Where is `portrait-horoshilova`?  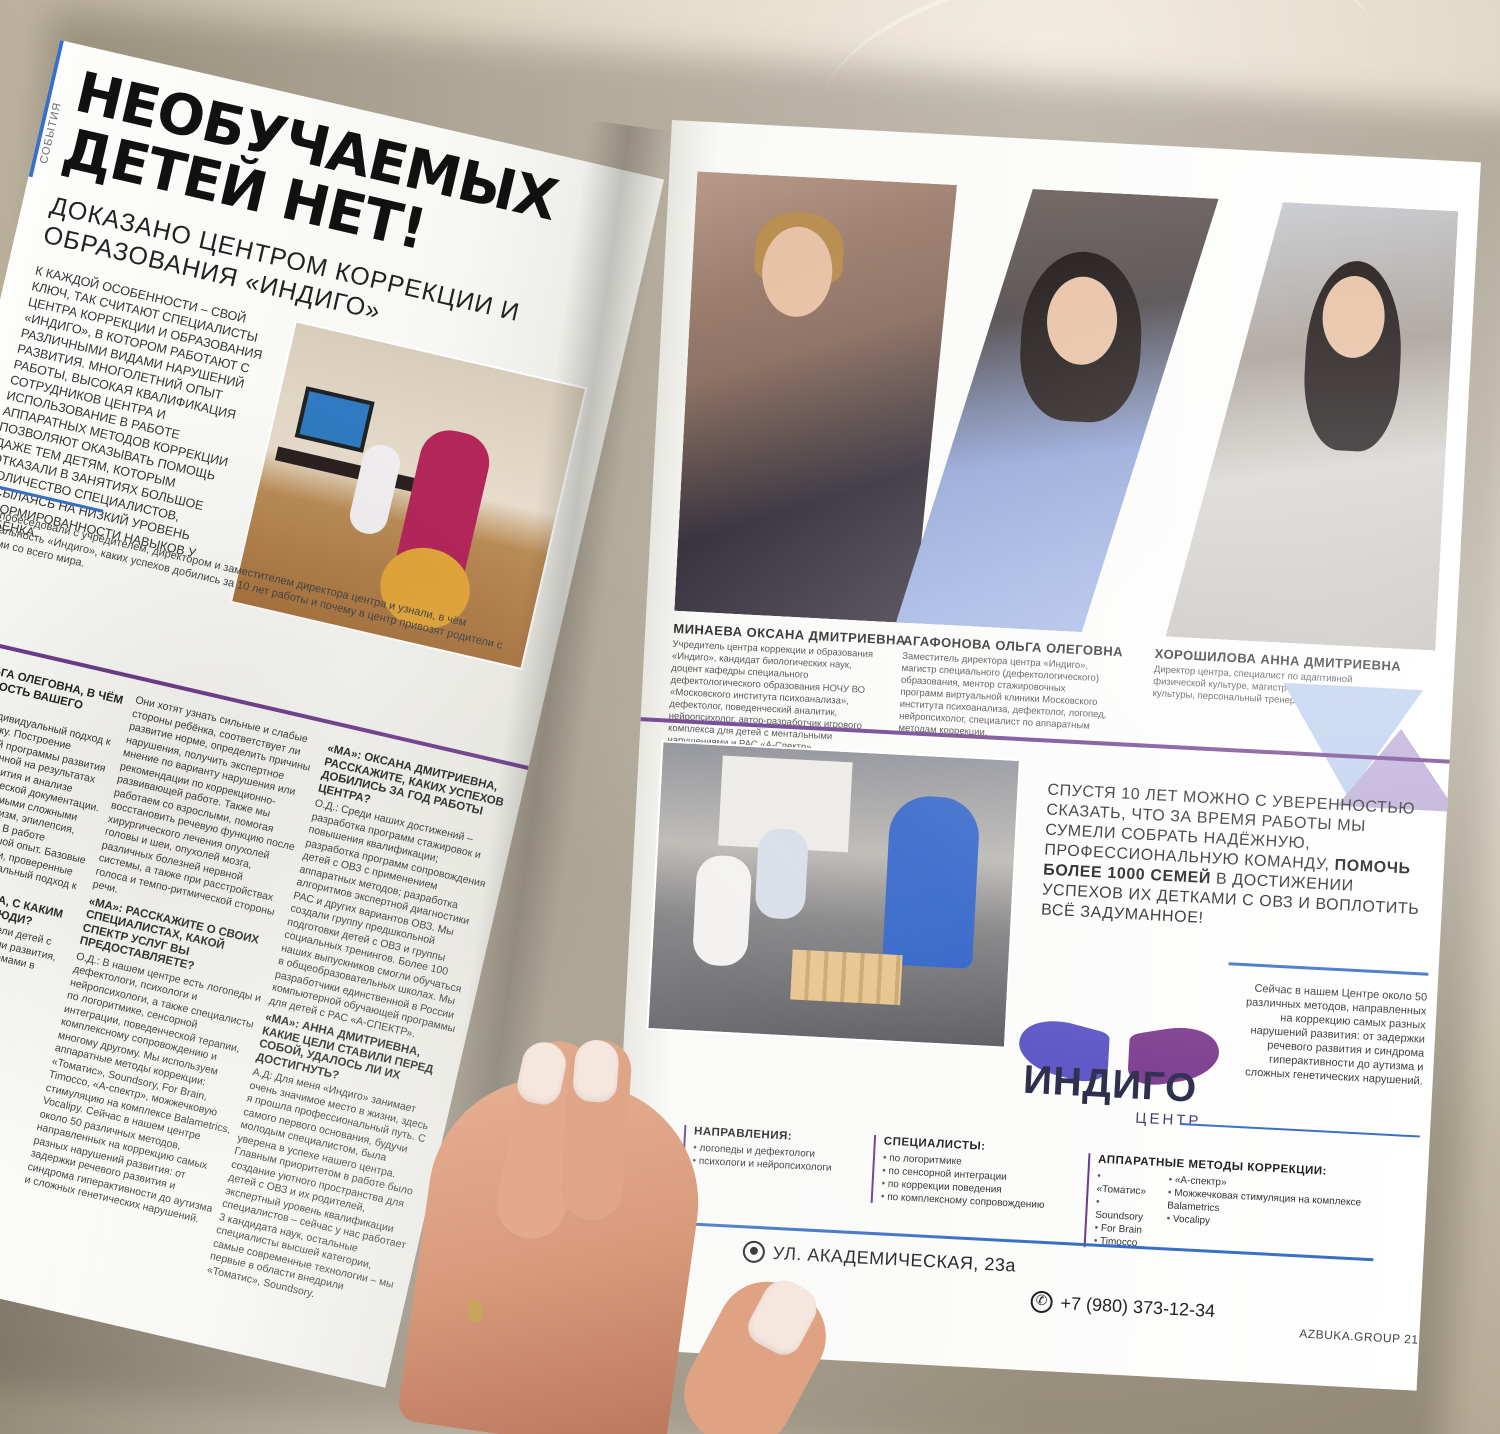
portrait-horoshilova is located at coordinates (1312, 424).